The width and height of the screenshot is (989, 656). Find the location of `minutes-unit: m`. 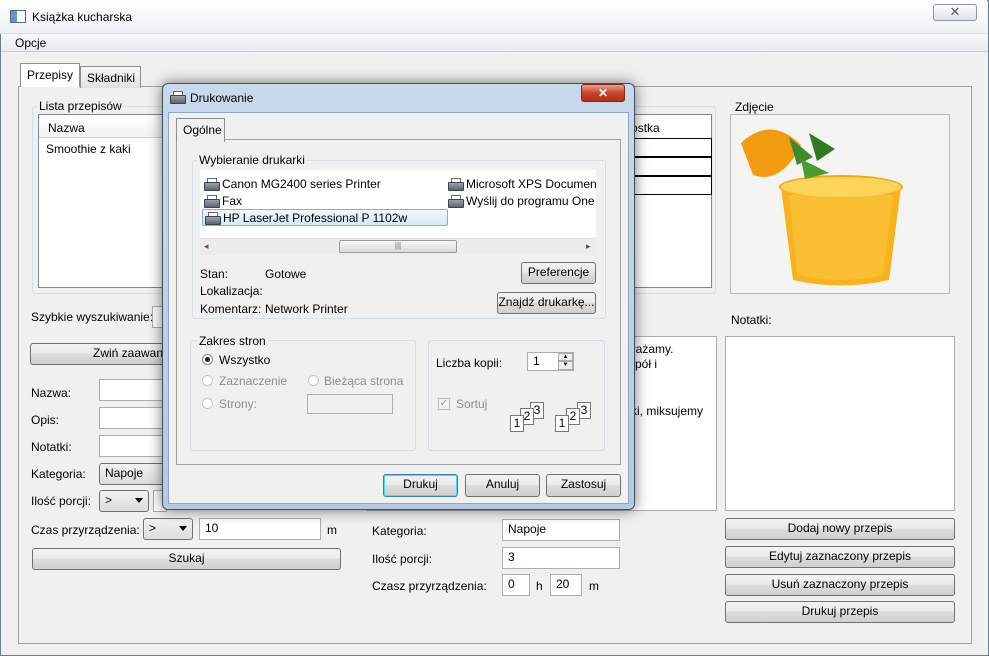

minutes-unit: m is located at coordinates (594, 586).